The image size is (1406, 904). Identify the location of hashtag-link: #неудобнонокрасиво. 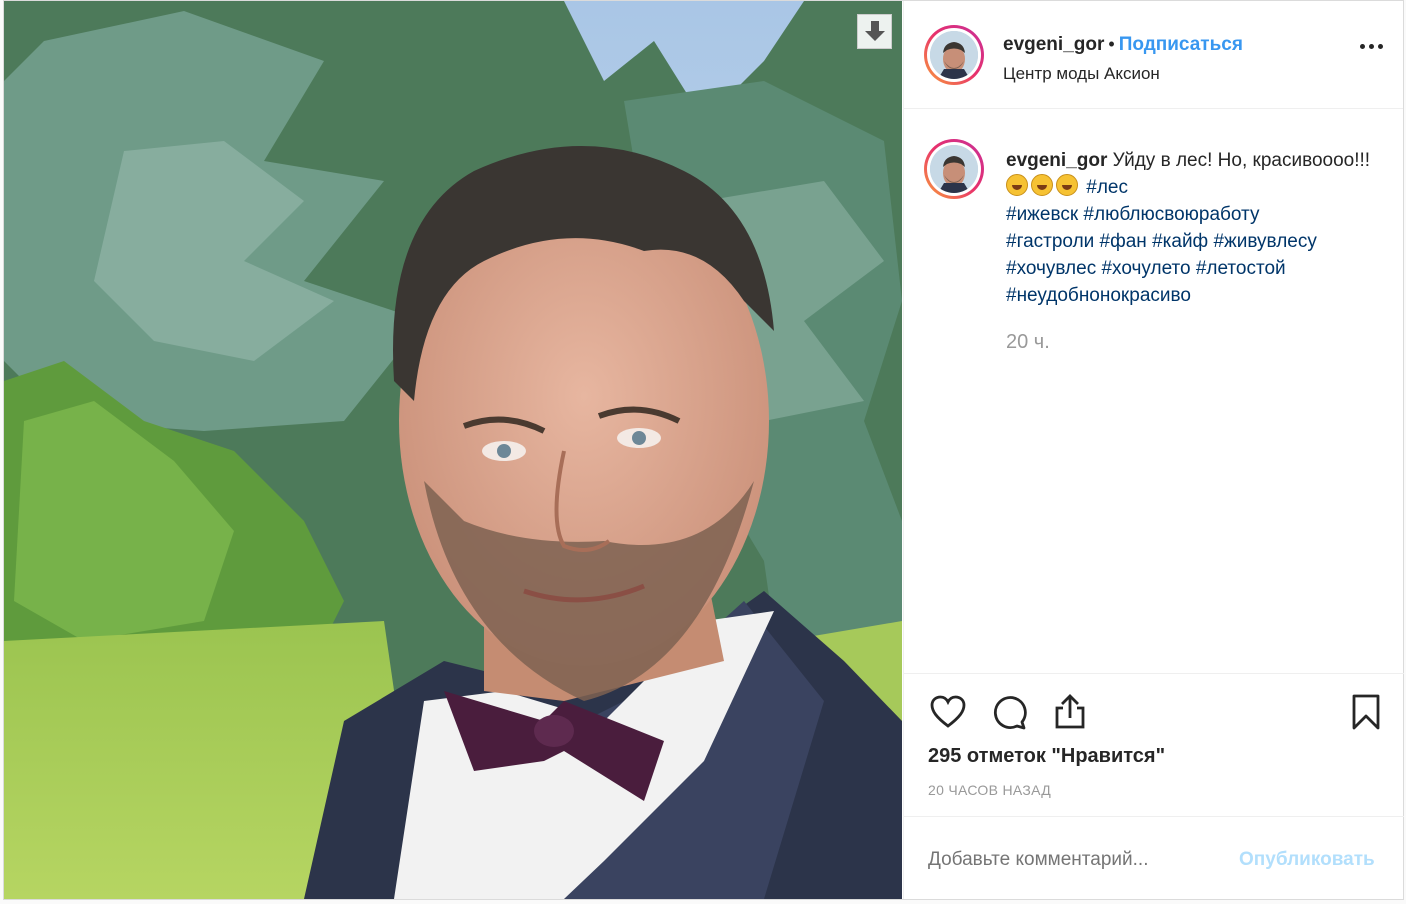
(1098, 295).